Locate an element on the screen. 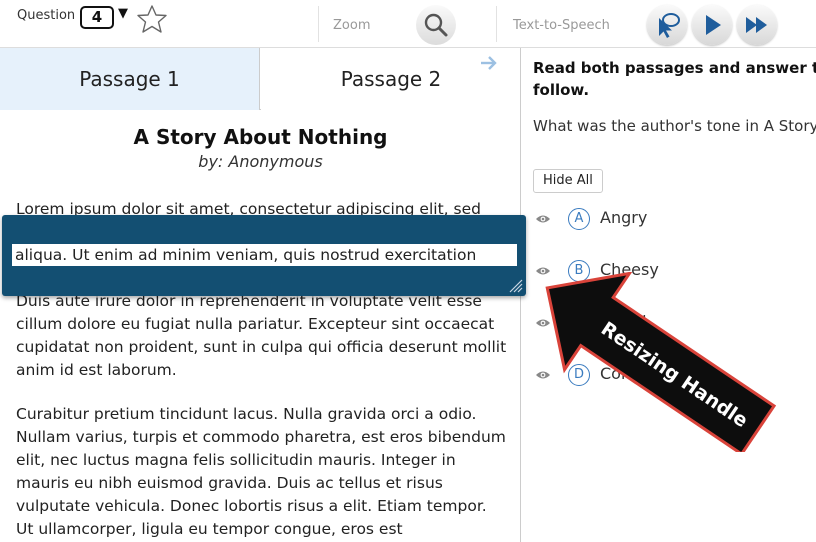  passage-tabs: Passage 1 Passage 2 is located at coordinates (260, 79).